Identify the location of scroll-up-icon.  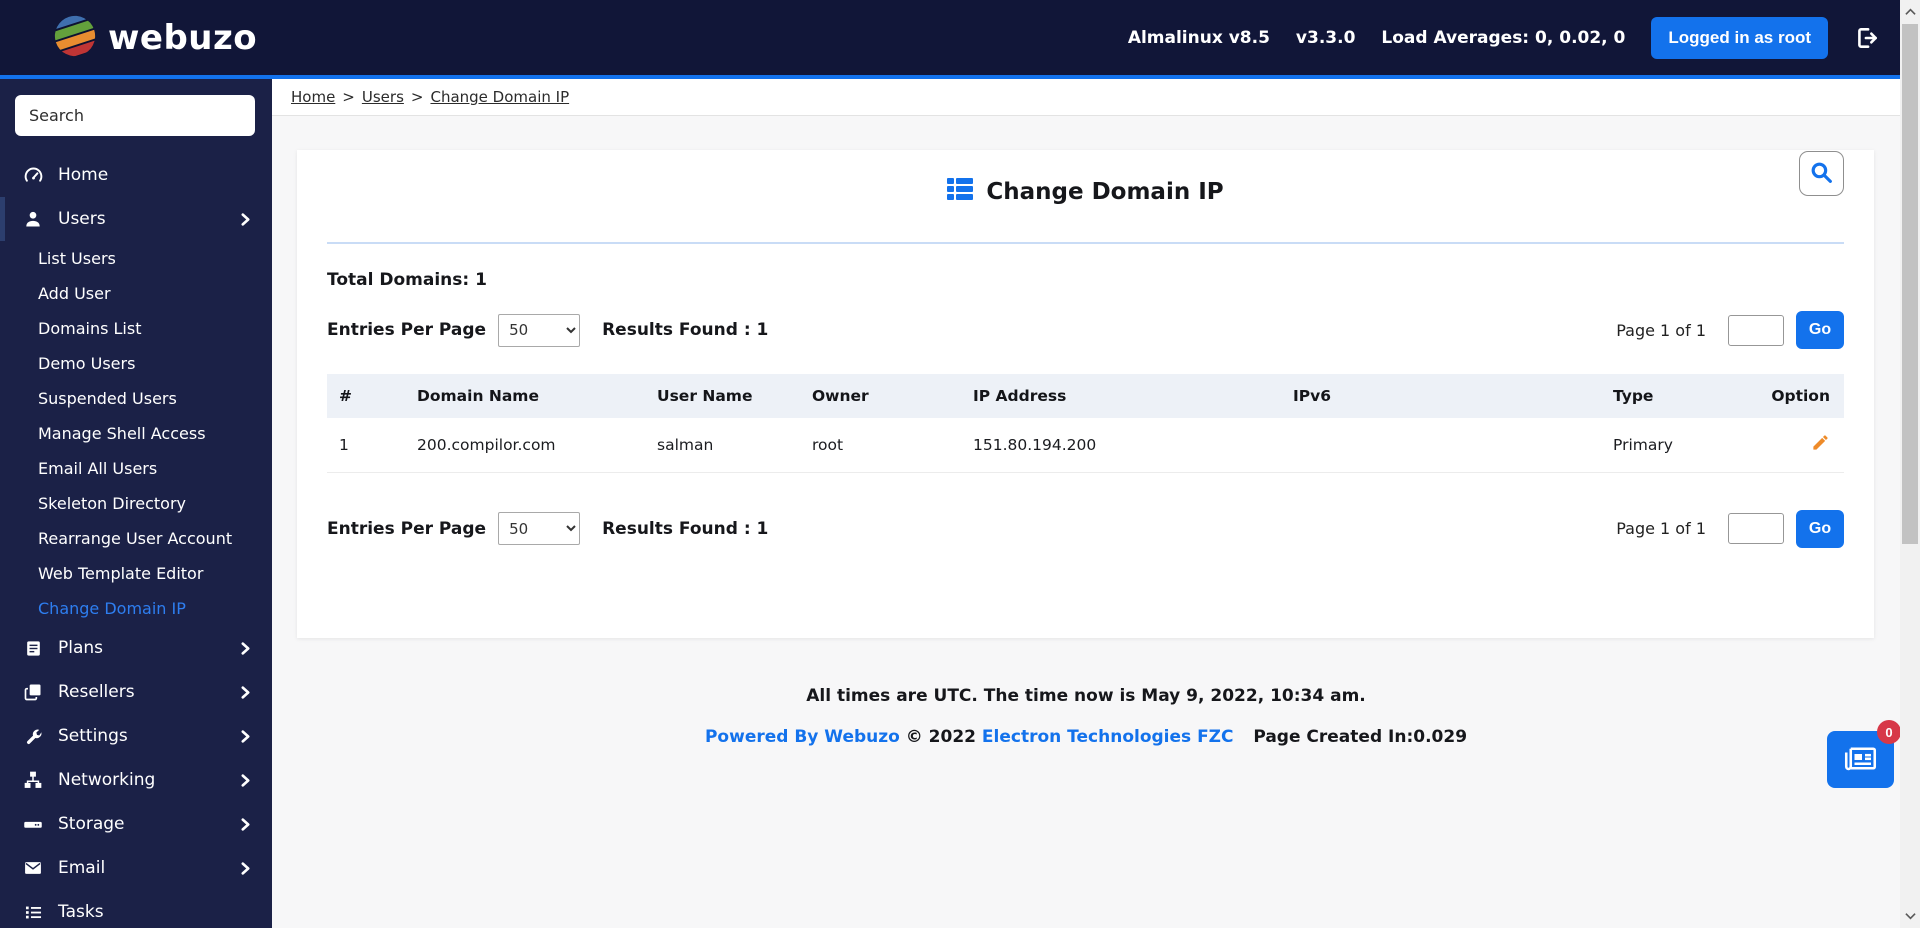
(1910, 12).